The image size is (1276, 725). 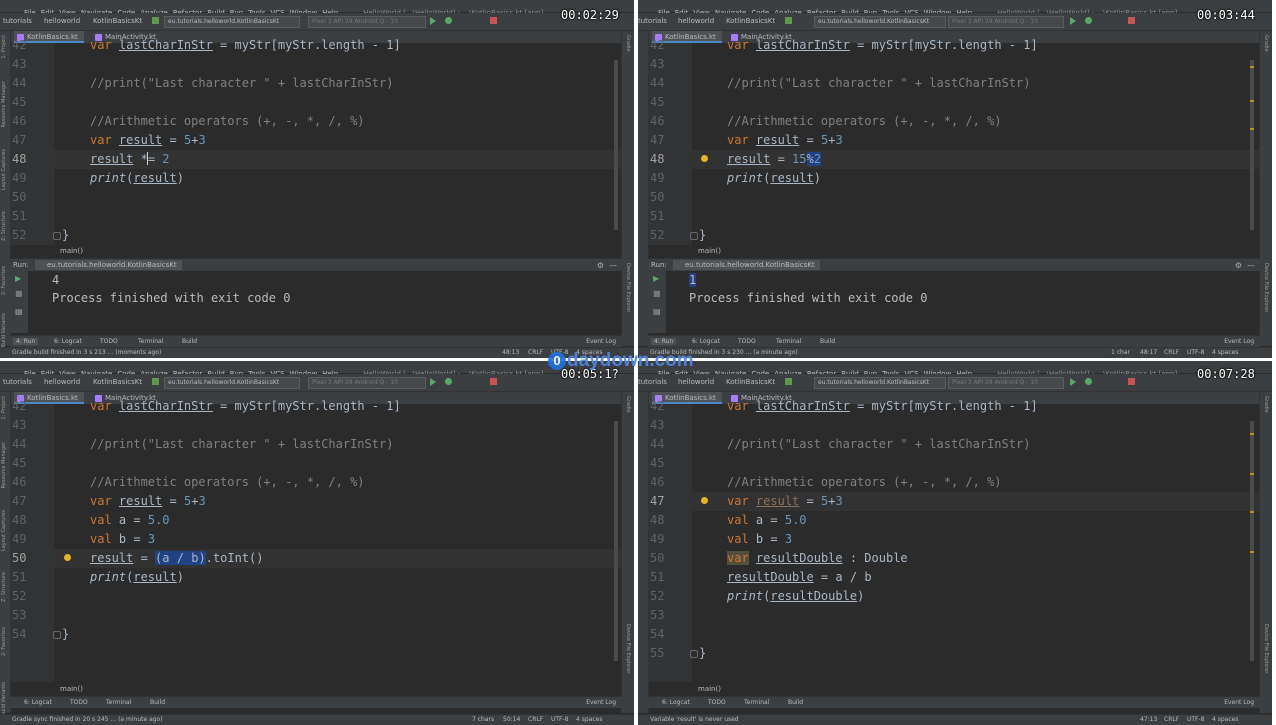 What do you see at coordinates (4, 226) in the screenshot?
I see `tool-structure: Z: Structure` at bounding box center [4, 226].